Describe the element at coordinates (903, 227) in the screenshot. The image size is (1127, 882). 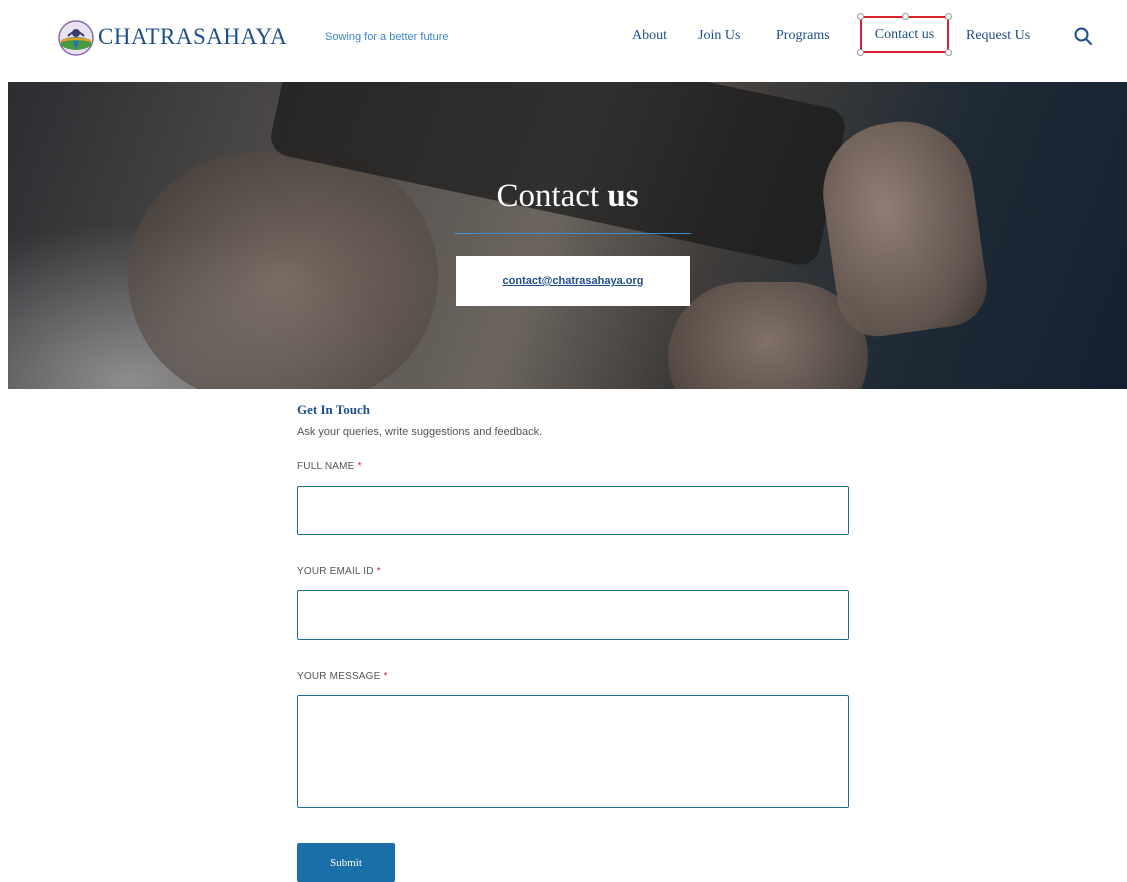
I see `hero-image-thumb` at that location.